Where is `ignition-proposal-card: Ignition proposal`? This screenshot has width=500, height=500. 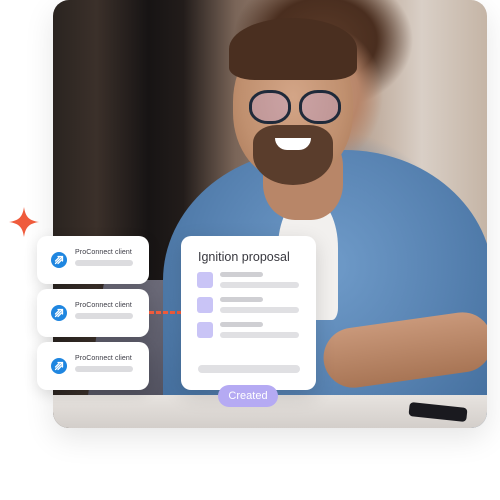 ignition-proposal-card: Ignition proposal is located at coordinates (248, 313).